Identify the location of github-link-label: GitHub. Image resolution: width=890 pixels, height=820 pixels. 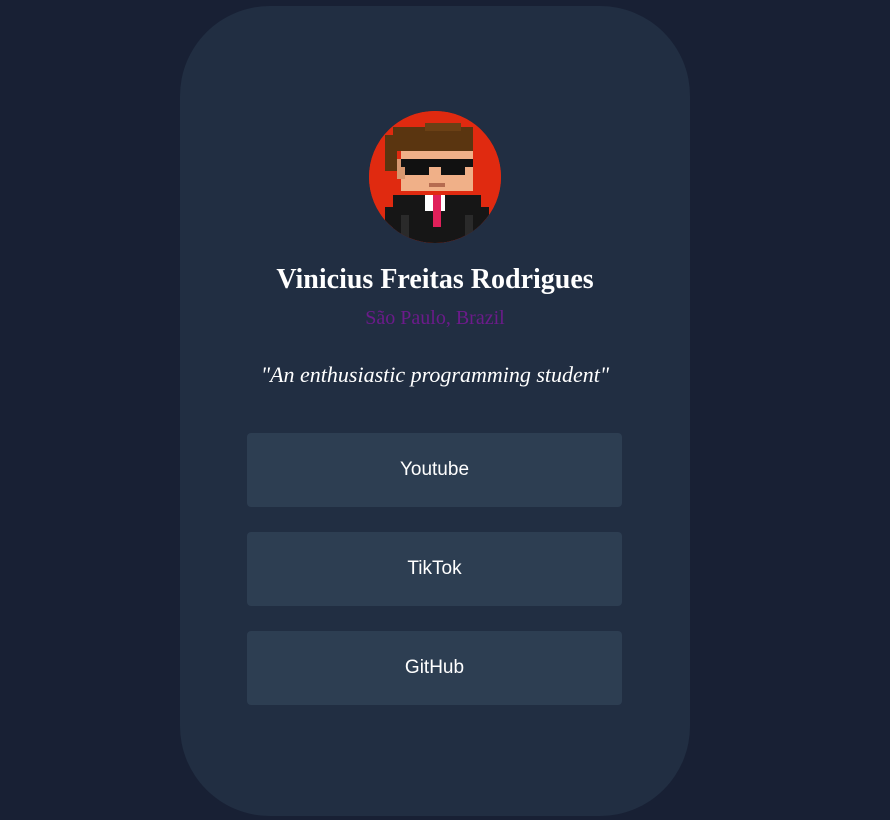
(434, 667).